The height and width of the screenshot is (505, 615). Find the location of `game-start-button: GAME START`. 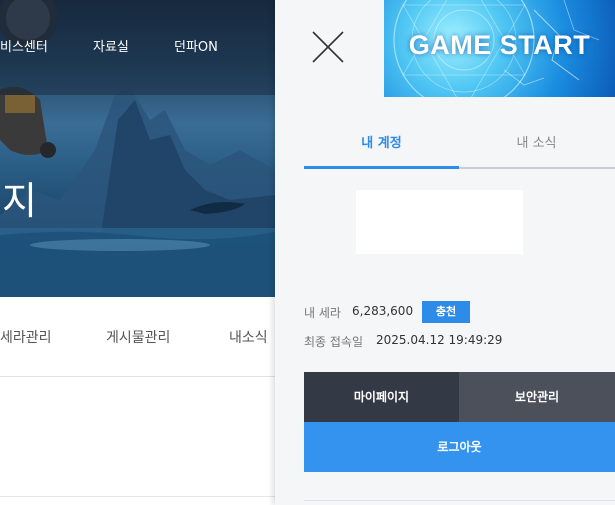

game-start-button: GAME START is located at coordinates (499, 48).